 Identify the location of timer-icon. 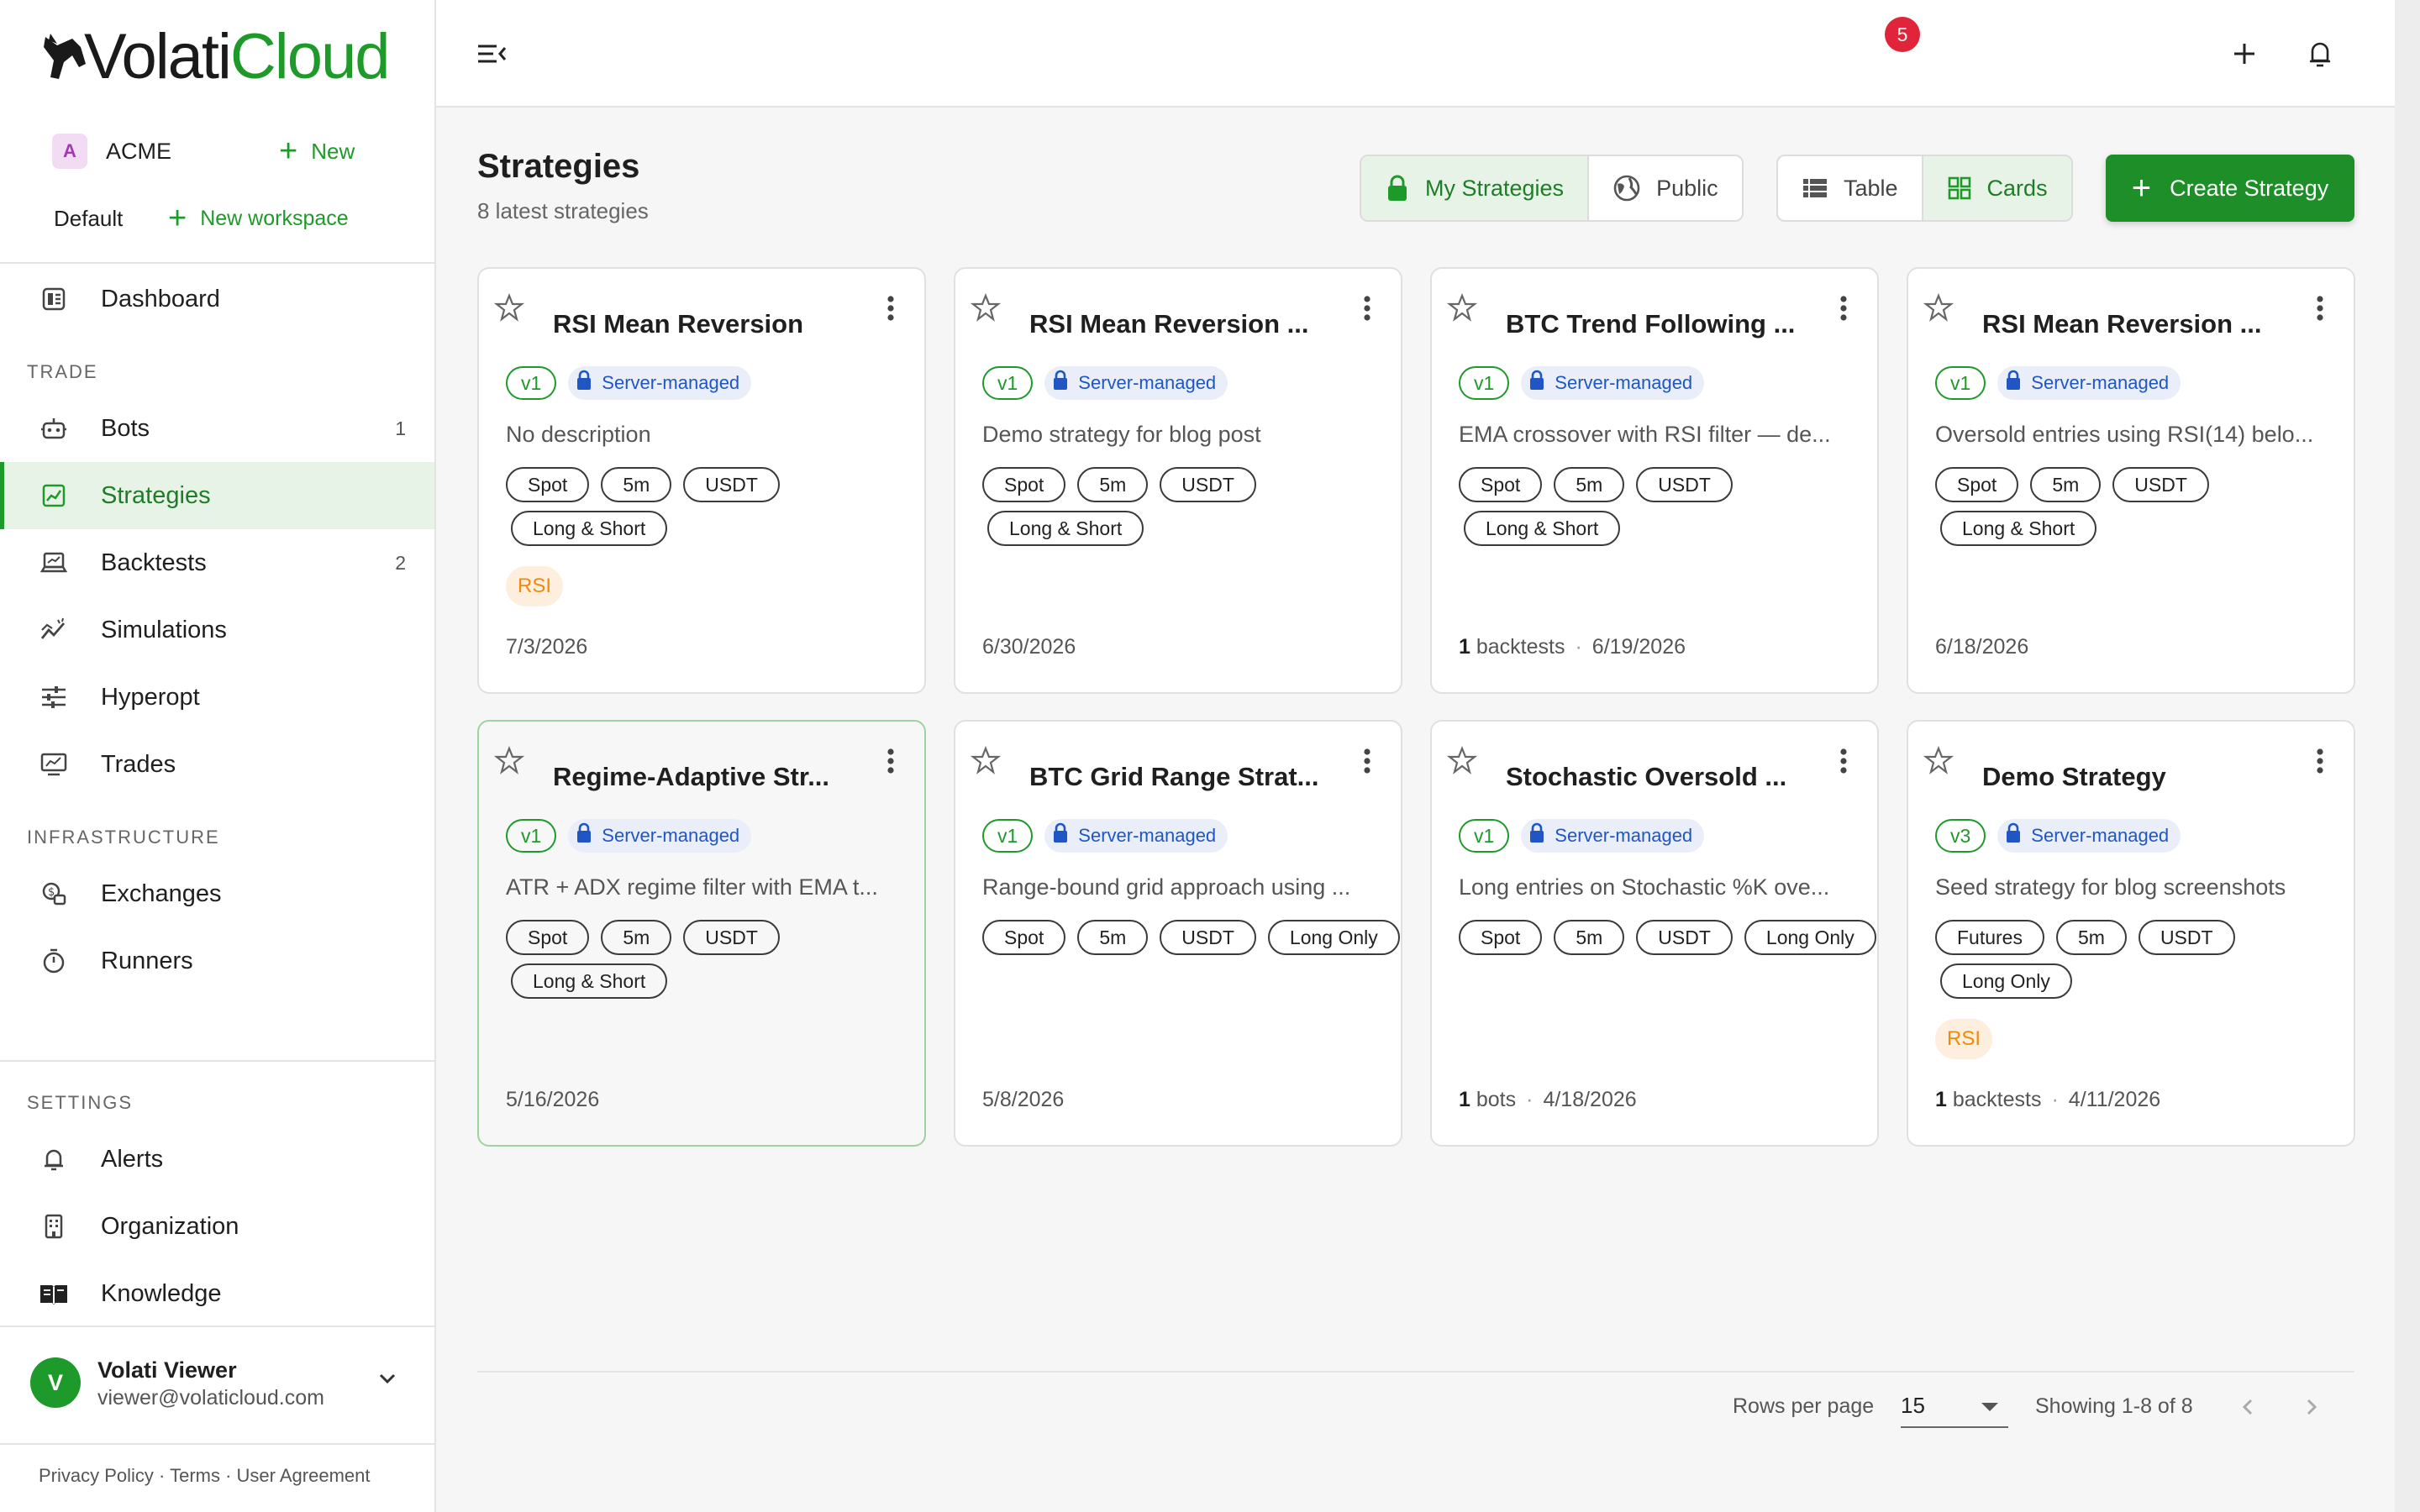
(54, 961).